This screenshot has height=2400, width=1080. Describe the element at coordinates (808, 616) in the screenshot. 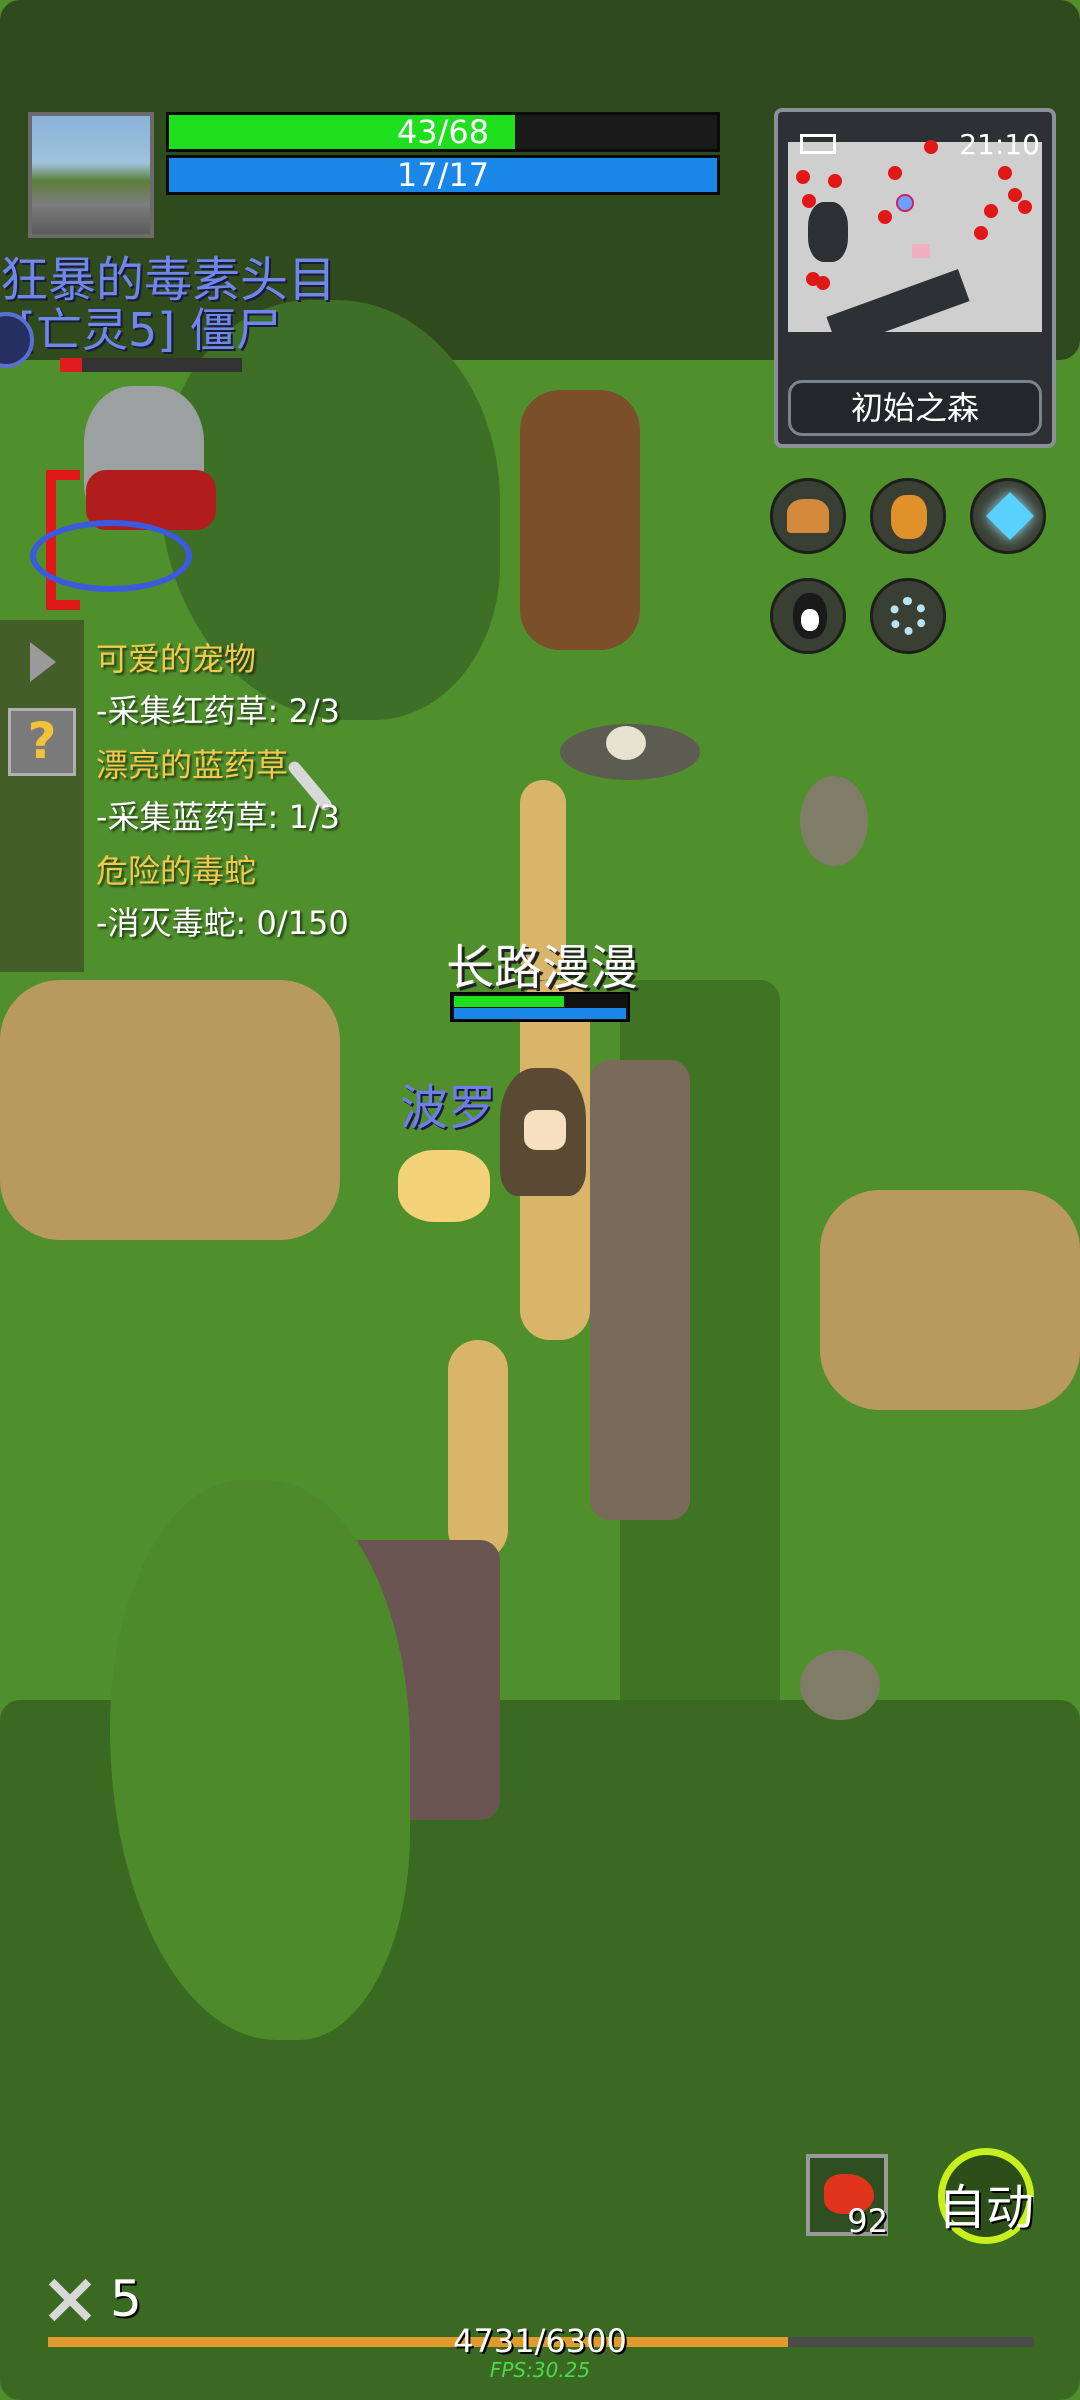

I see `penguin-icon` at that location.